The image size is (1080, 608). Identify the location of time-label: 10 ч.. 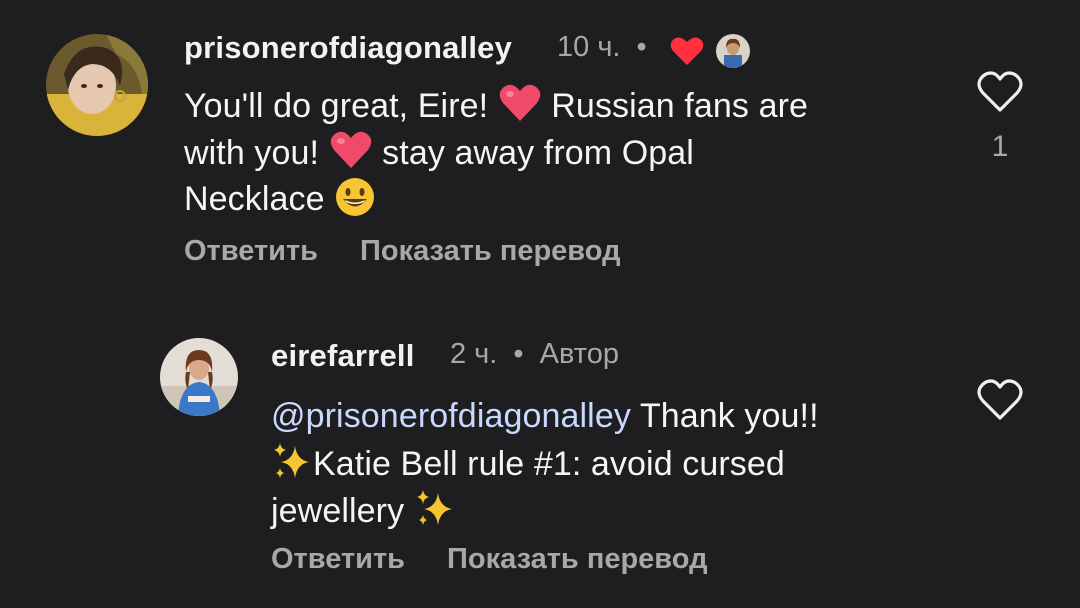
(589, 47).